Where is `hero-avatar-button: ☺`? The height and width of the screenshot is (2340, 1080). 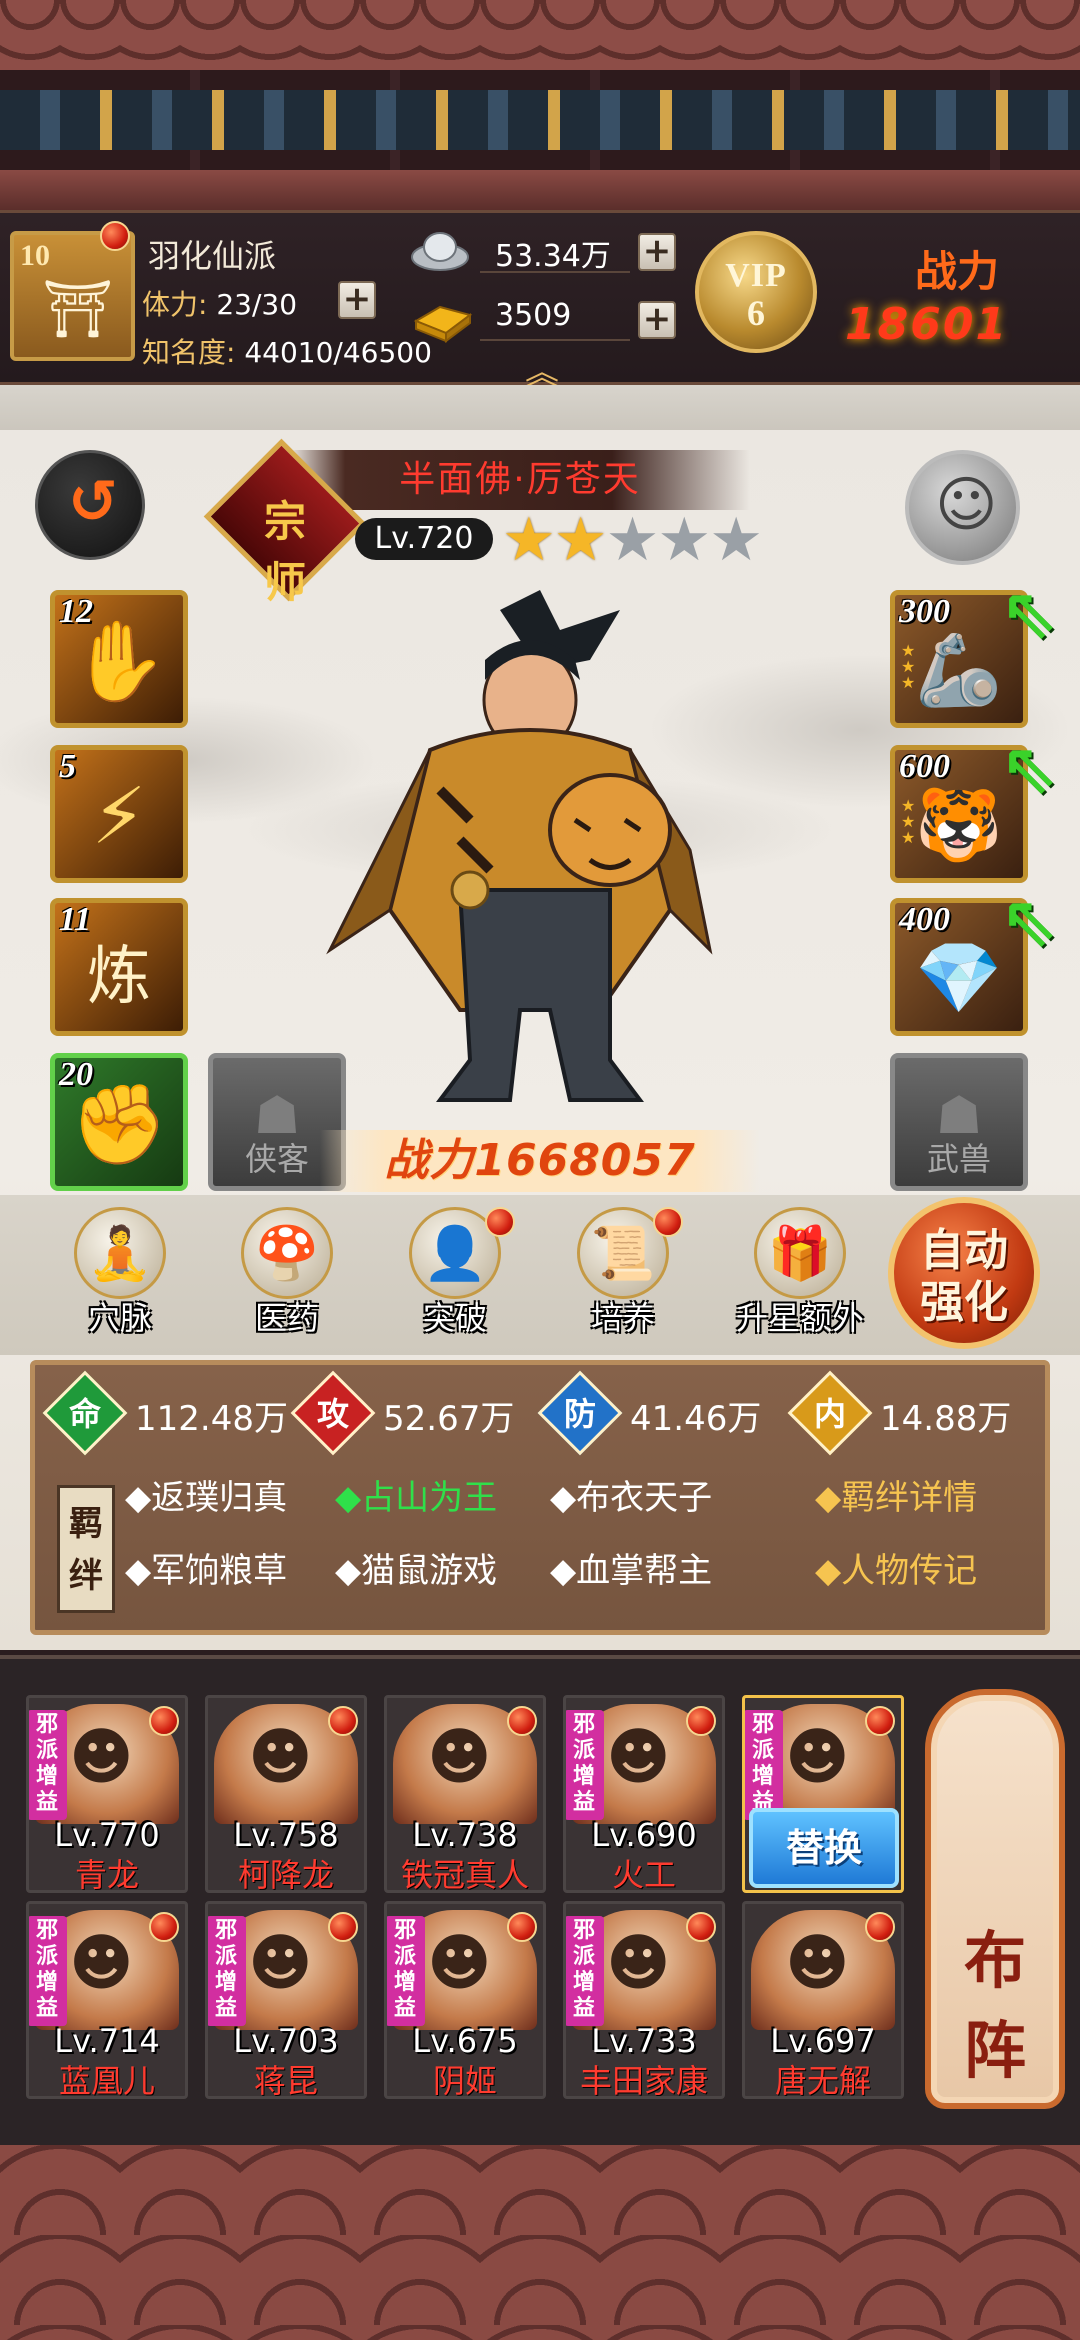 hero-avatar-button: ☺ is located at coordinates (962, 507).